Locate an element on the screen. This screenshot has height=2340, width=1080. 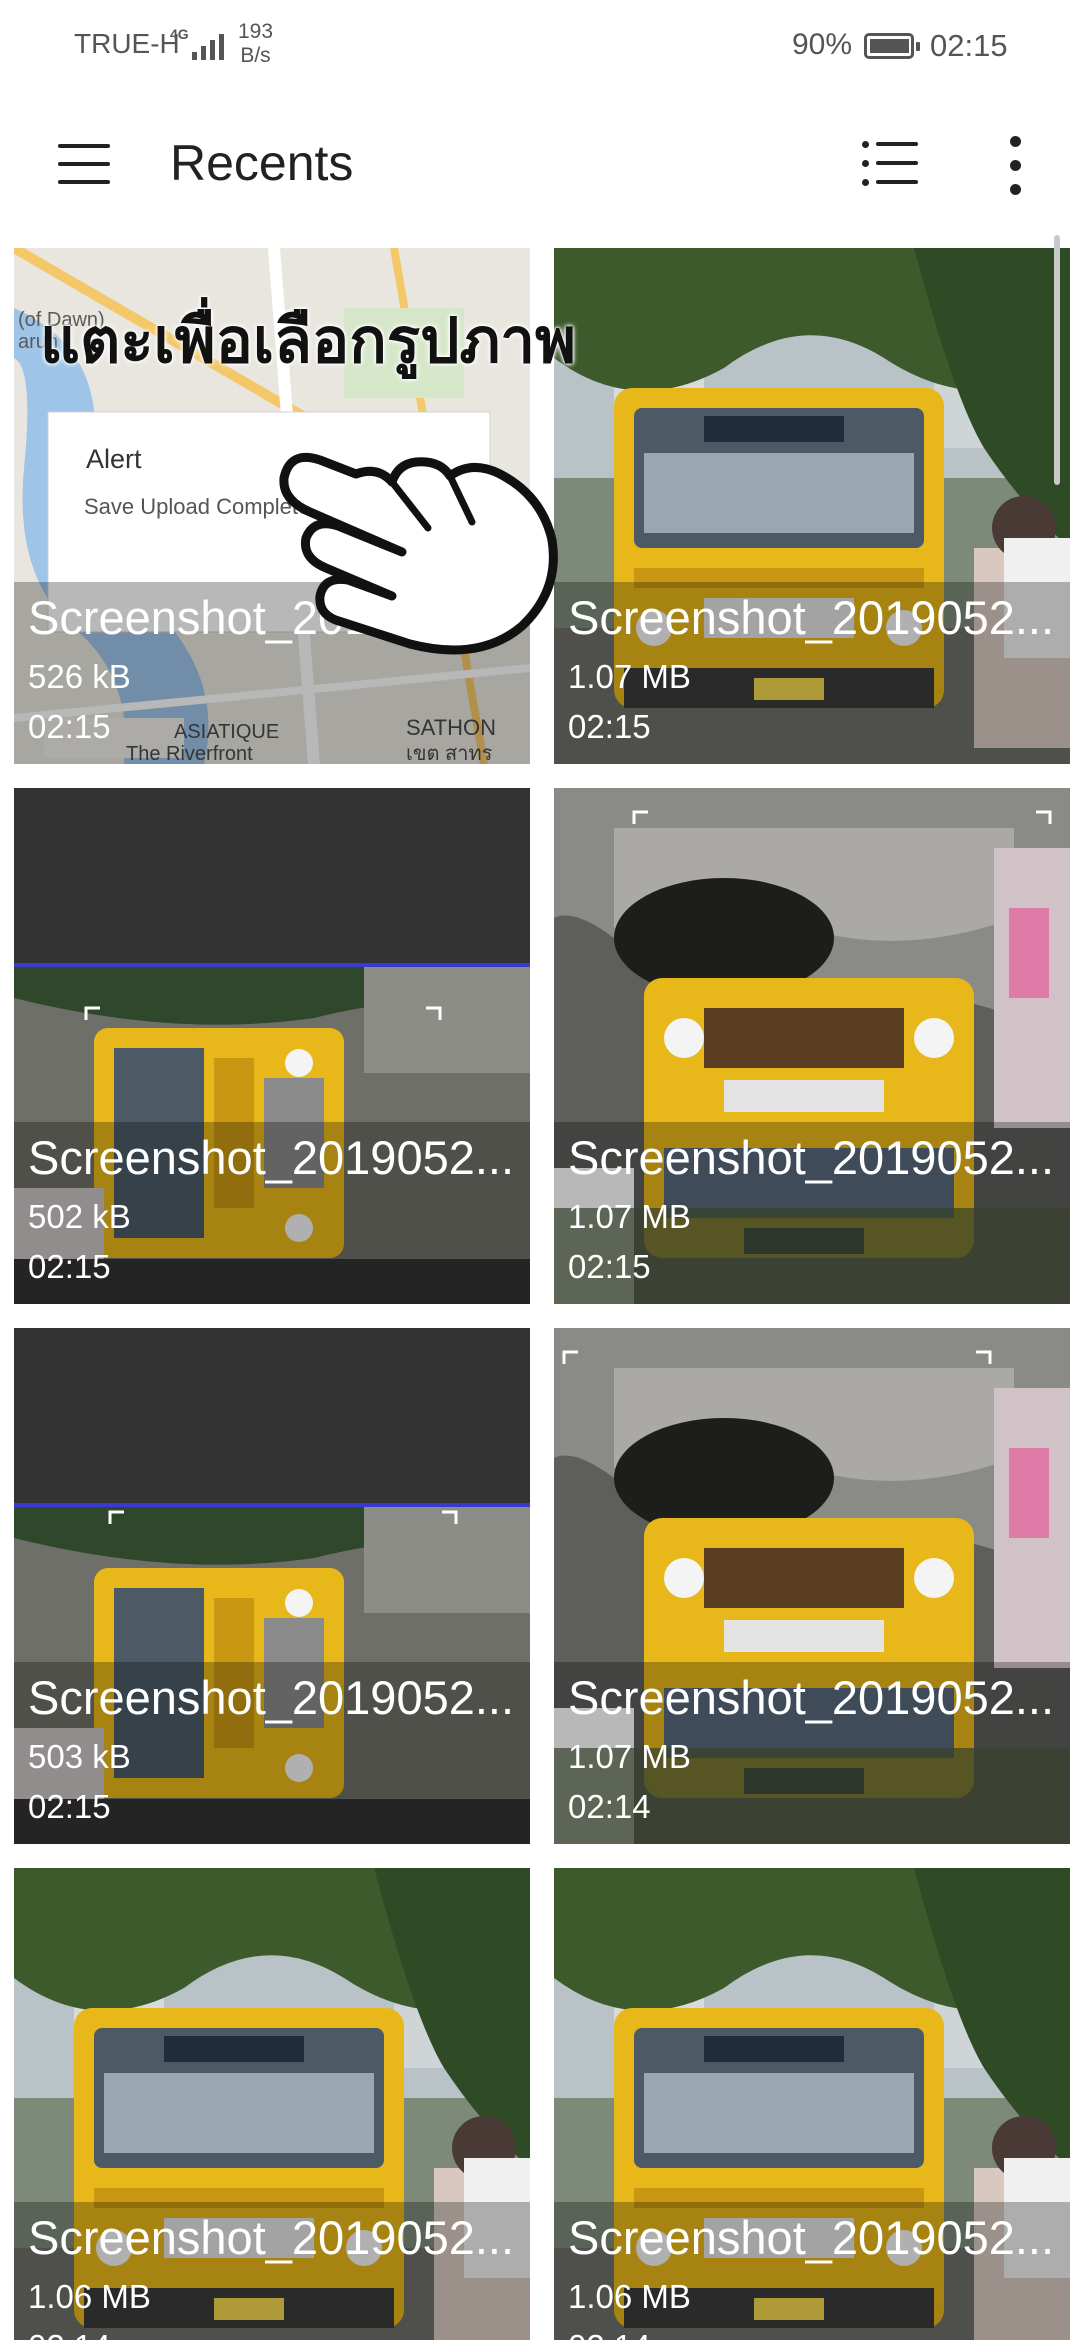
image-tile: Screenshot_2019052... 502 kB 02:15 is located at coordinates (272, 1046).